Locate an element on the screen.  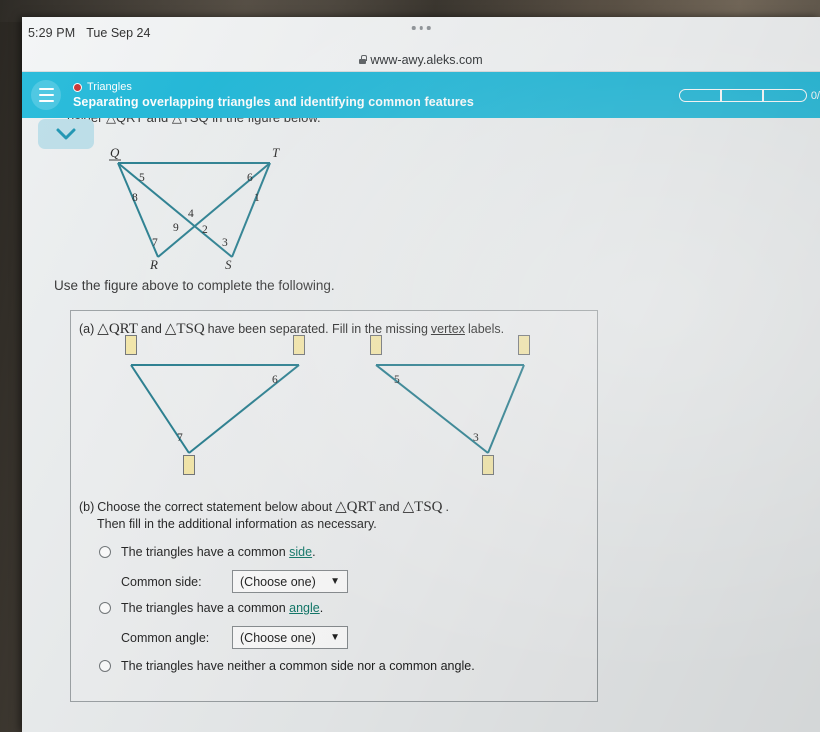
status-date: Tue Sep 24 is located at coordinates (118, 32).